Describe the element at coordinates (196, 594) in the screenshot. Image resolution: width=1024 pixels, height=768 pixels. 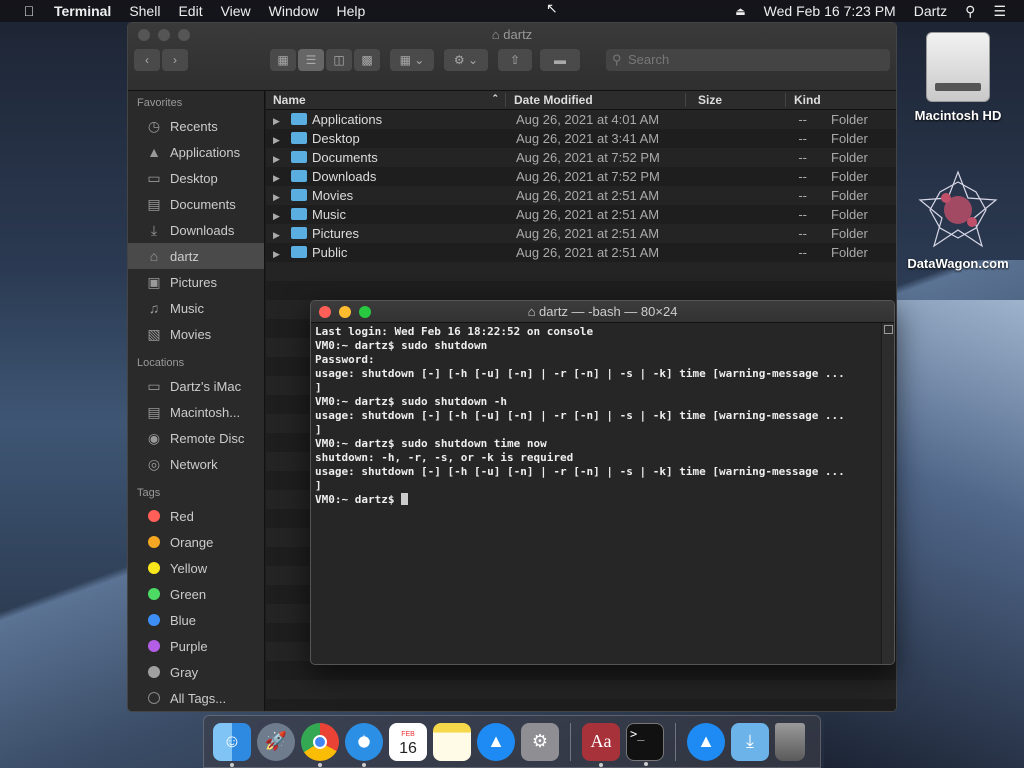
I see `sidebar-tag-green: Green` at that location.